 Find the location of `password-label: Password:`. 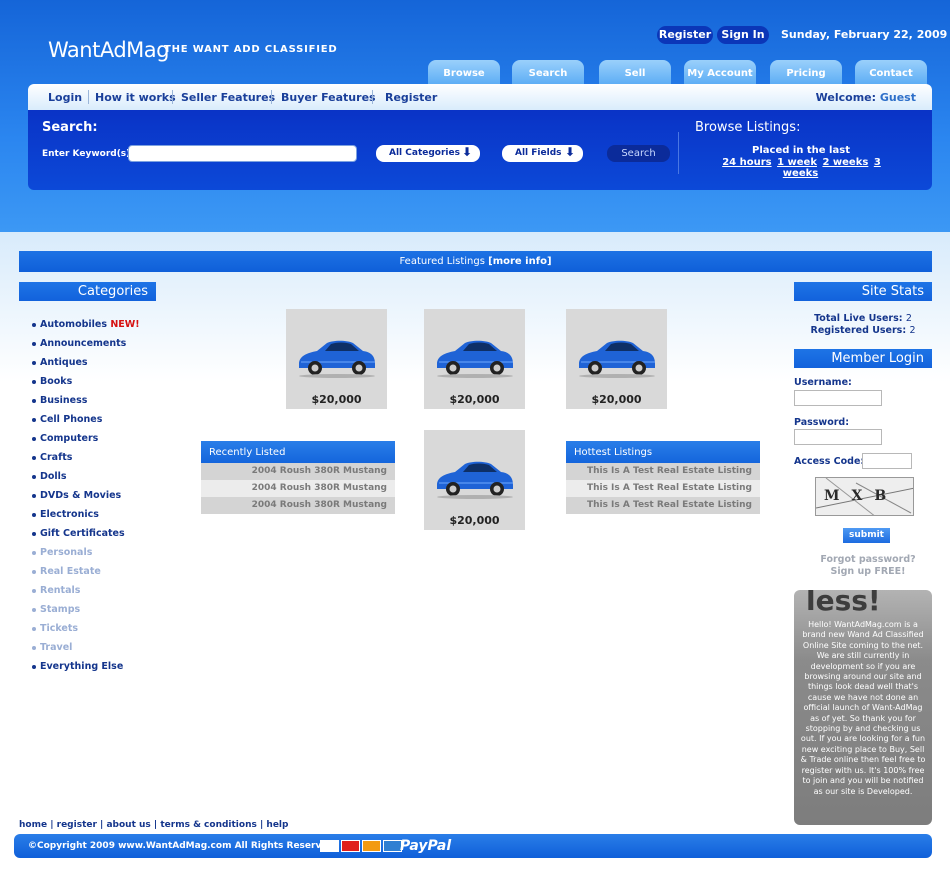

password-label: Password: is located at coordinates (822, 422).